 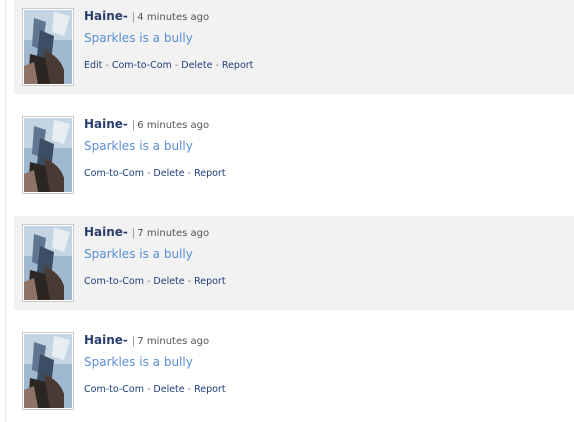 What do you see at coordinates (5, 211) in the screenshot?
I see `left-divider` at bounding box center [5, 211].